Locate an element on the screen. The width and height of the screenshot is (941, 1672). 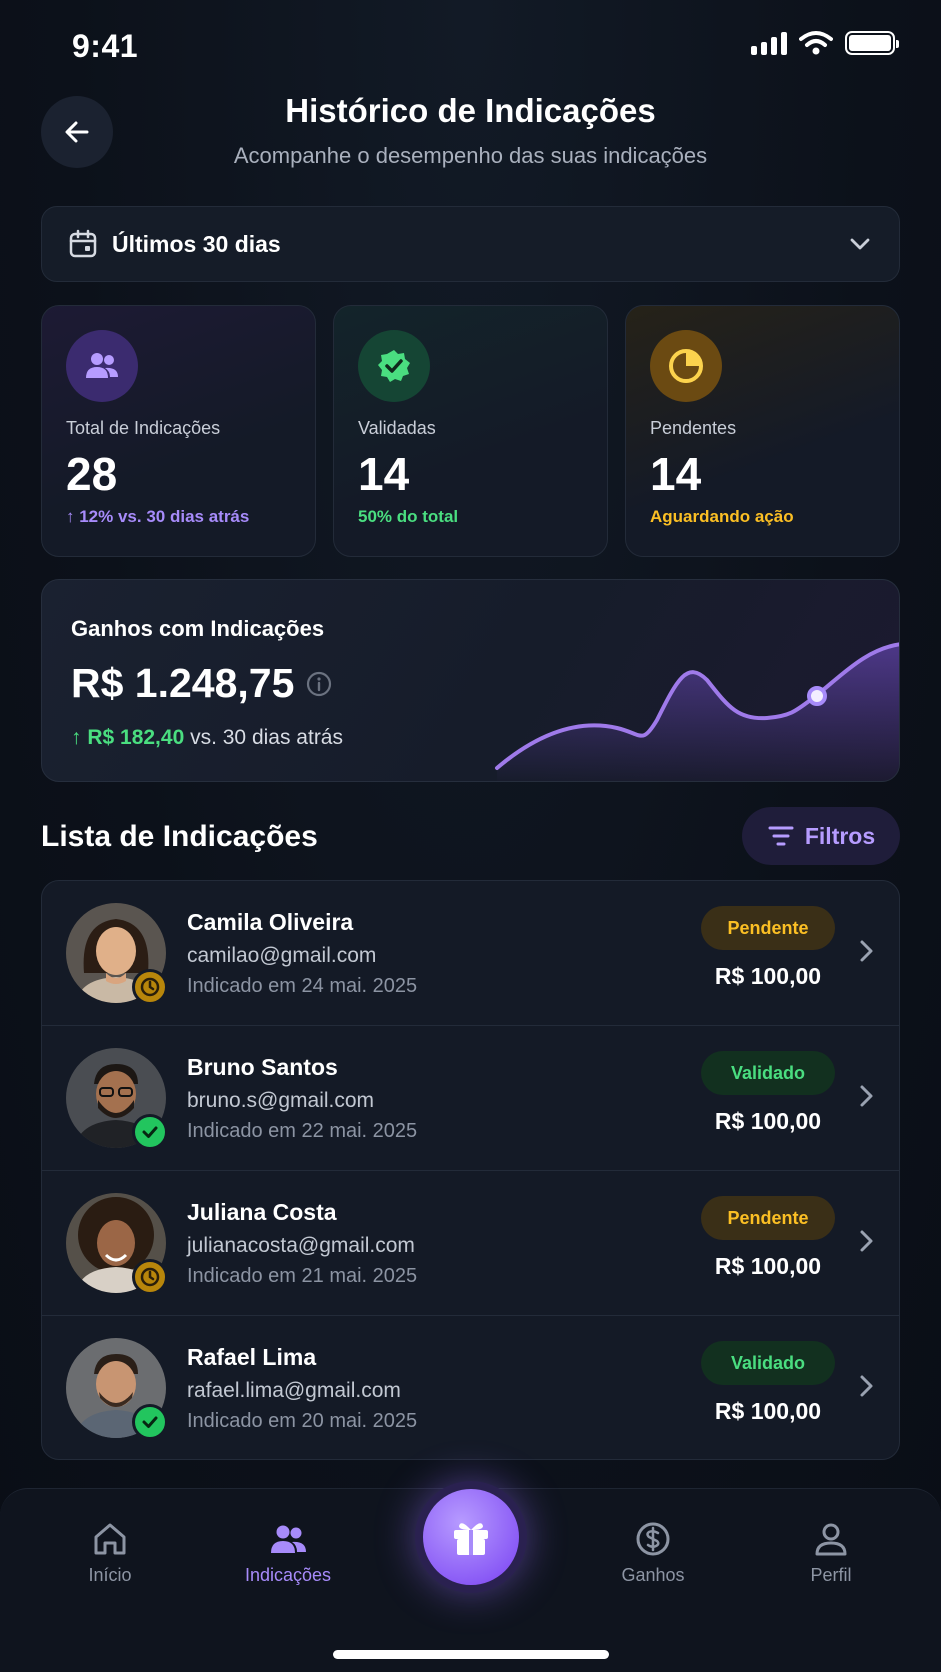
wifi-icon is located at coordinates (816, 43).